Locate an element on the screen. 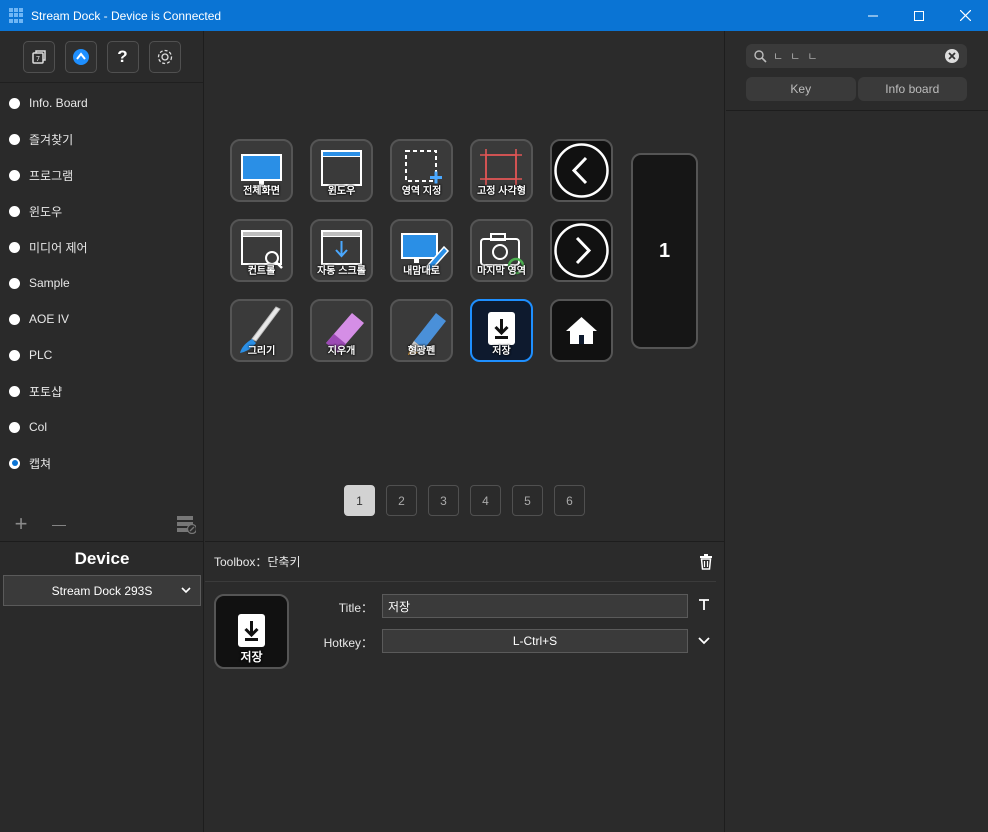 This screenshot has width=988, height=832. deck-key-label: 자동 스크롤 is located at coordinates (341, 271).